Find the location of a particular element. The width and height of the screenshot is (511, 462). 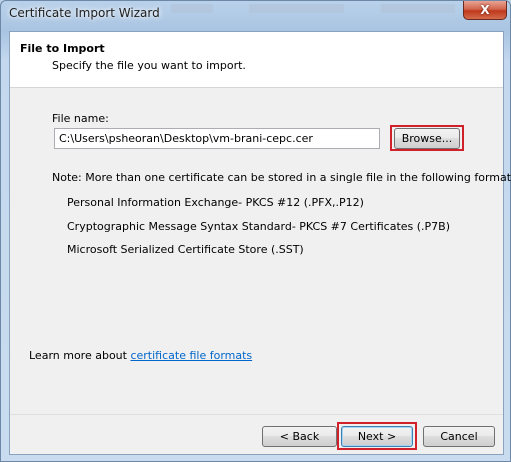

learn-more-prefix: Learn more about is located at coordinates (80, 355).